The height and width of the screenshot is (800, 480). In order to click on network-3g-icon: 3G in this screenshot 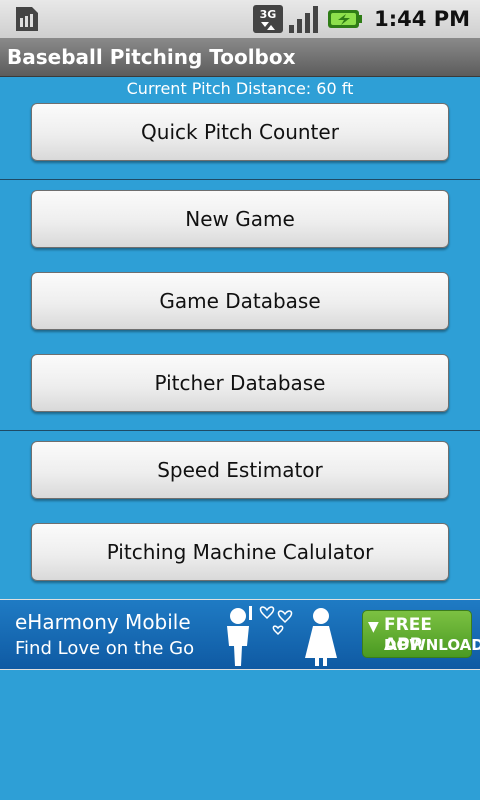, I will do `click(268, 19)`.